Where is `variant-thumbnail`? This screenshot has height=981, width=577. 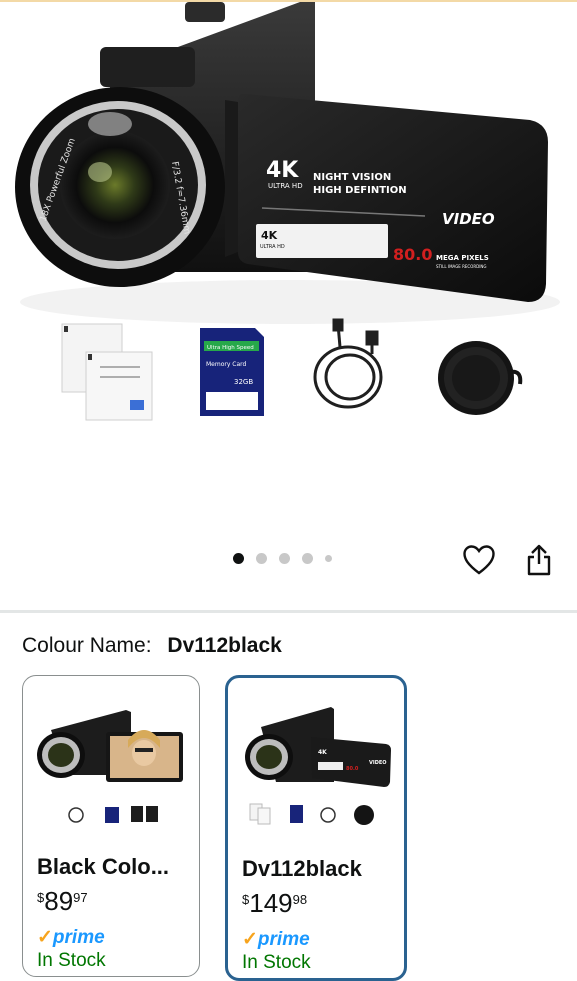
variant-thumbnail is located at coordinates (111, 765).